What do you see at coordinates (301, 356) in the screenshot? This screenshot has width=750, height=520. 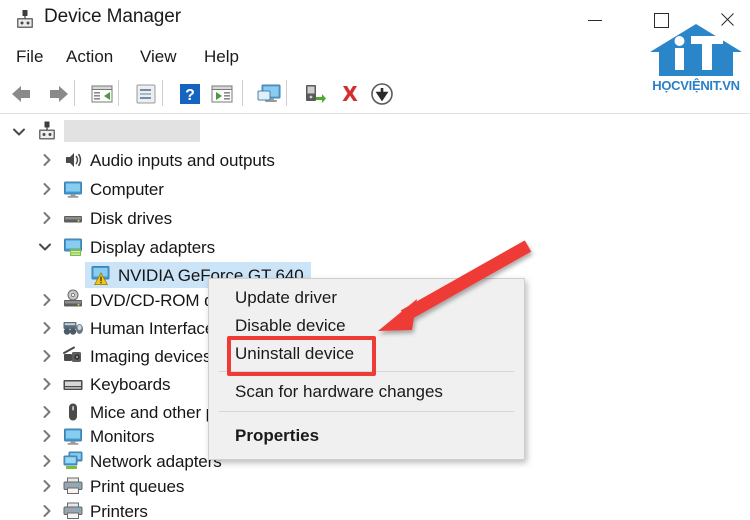 I see `uninstall-device-highlight-box` at bounding box center [301, 356].